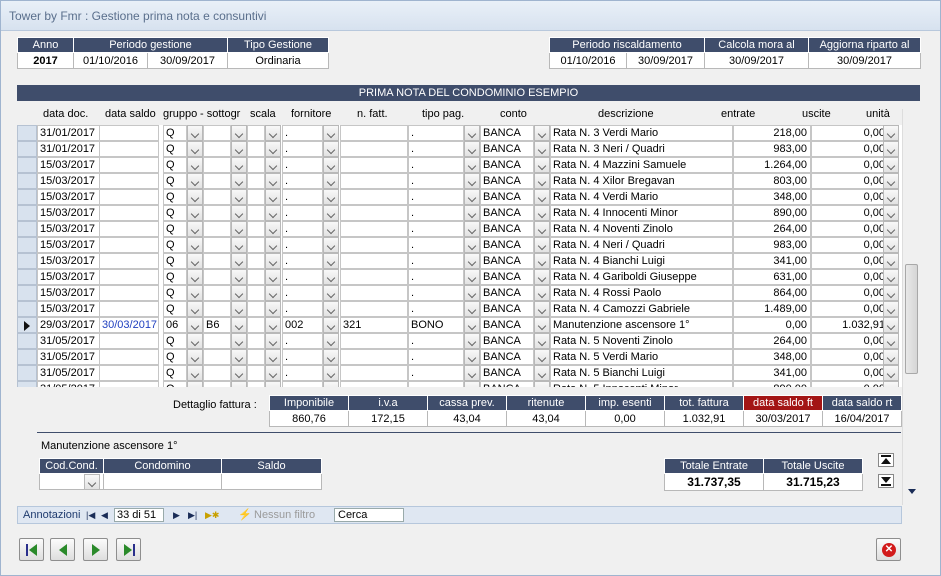  What do you see at coordinates (625, 418) in the screenshot?
I see `imp-esenti-value: 0,00` at bounding box center [625, 418].